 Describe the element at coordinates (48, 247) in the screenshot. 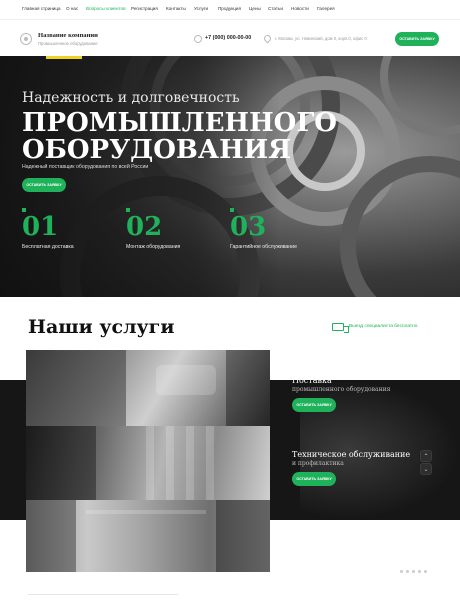

I see `feature-label: Бесплатная доставка` at that location.